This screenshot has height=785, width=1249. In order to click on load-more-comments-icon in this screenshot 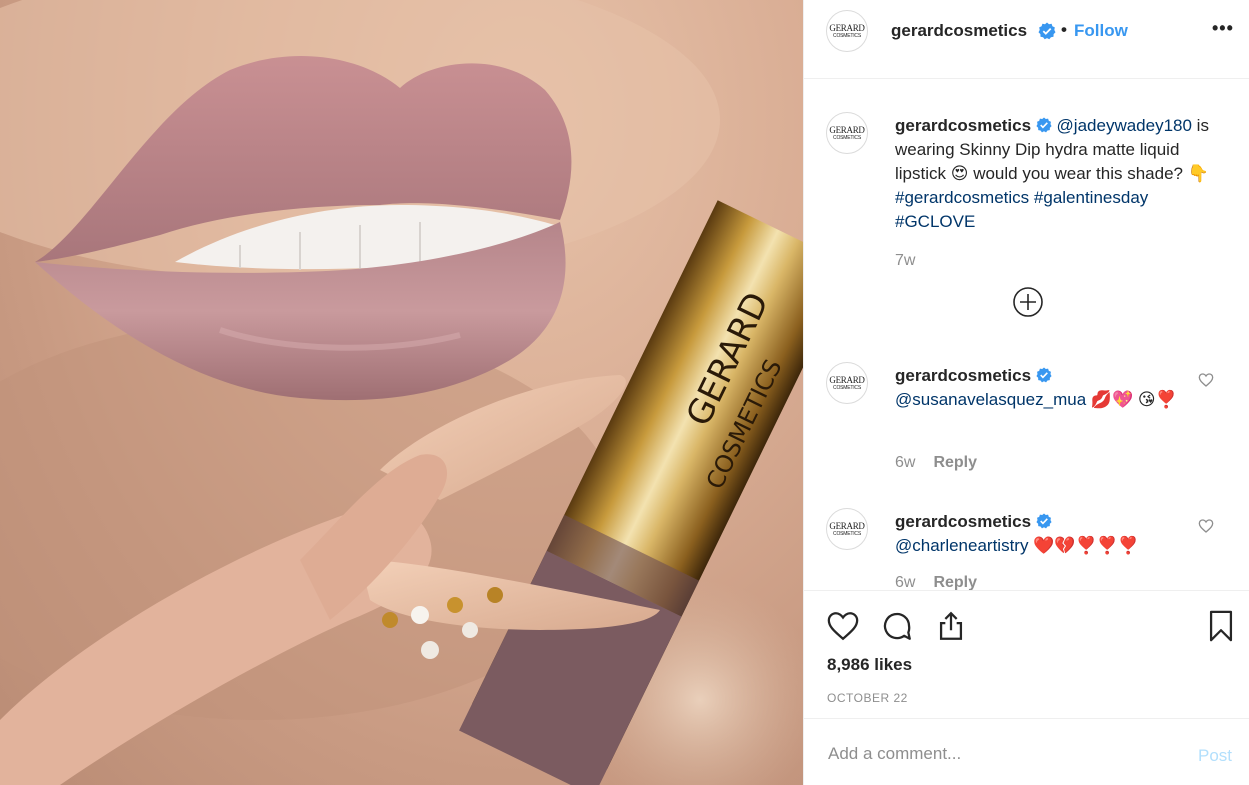, I will do `click(1028, 302)`.